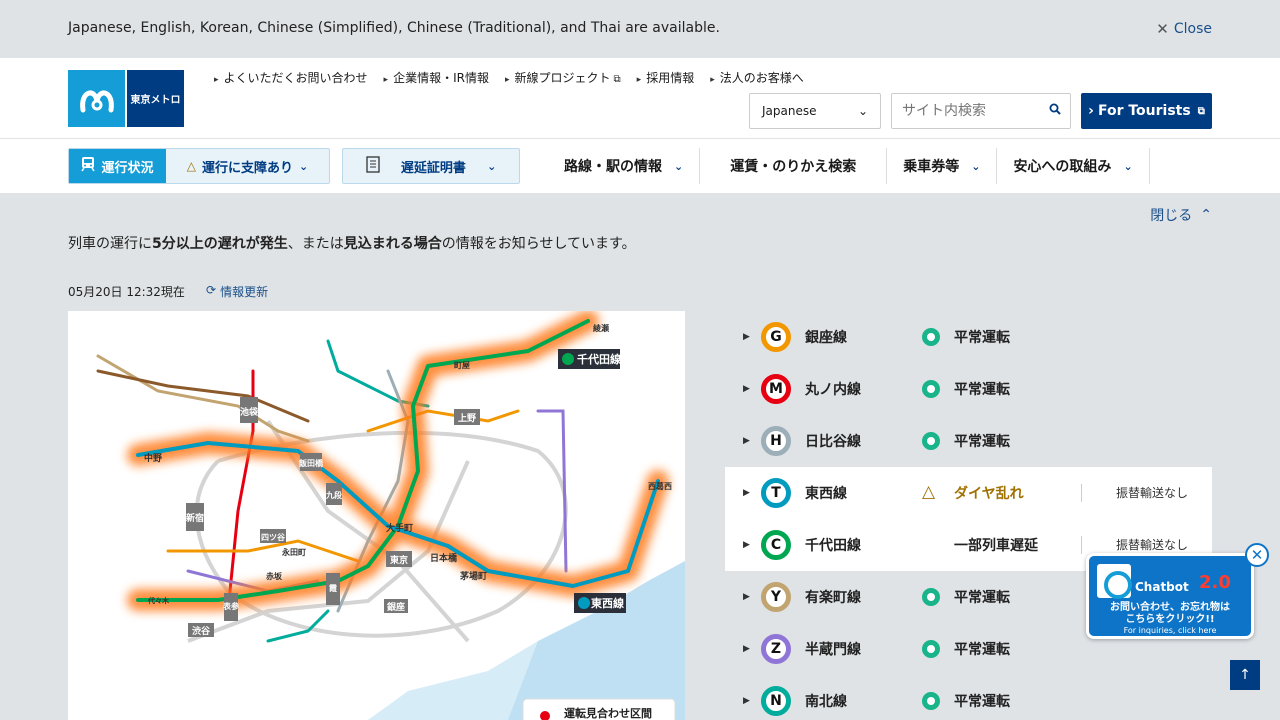 The width and height of the screenshot is (1280, 720). I want to click on svg-text: 日本橋, so click(444, 558).